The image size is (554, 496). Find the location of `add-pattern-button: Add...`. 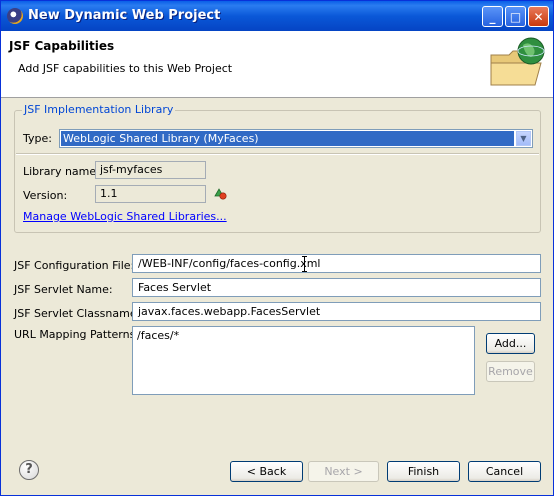

add-pattern-button: Add... is located at coordinates (510, 343).